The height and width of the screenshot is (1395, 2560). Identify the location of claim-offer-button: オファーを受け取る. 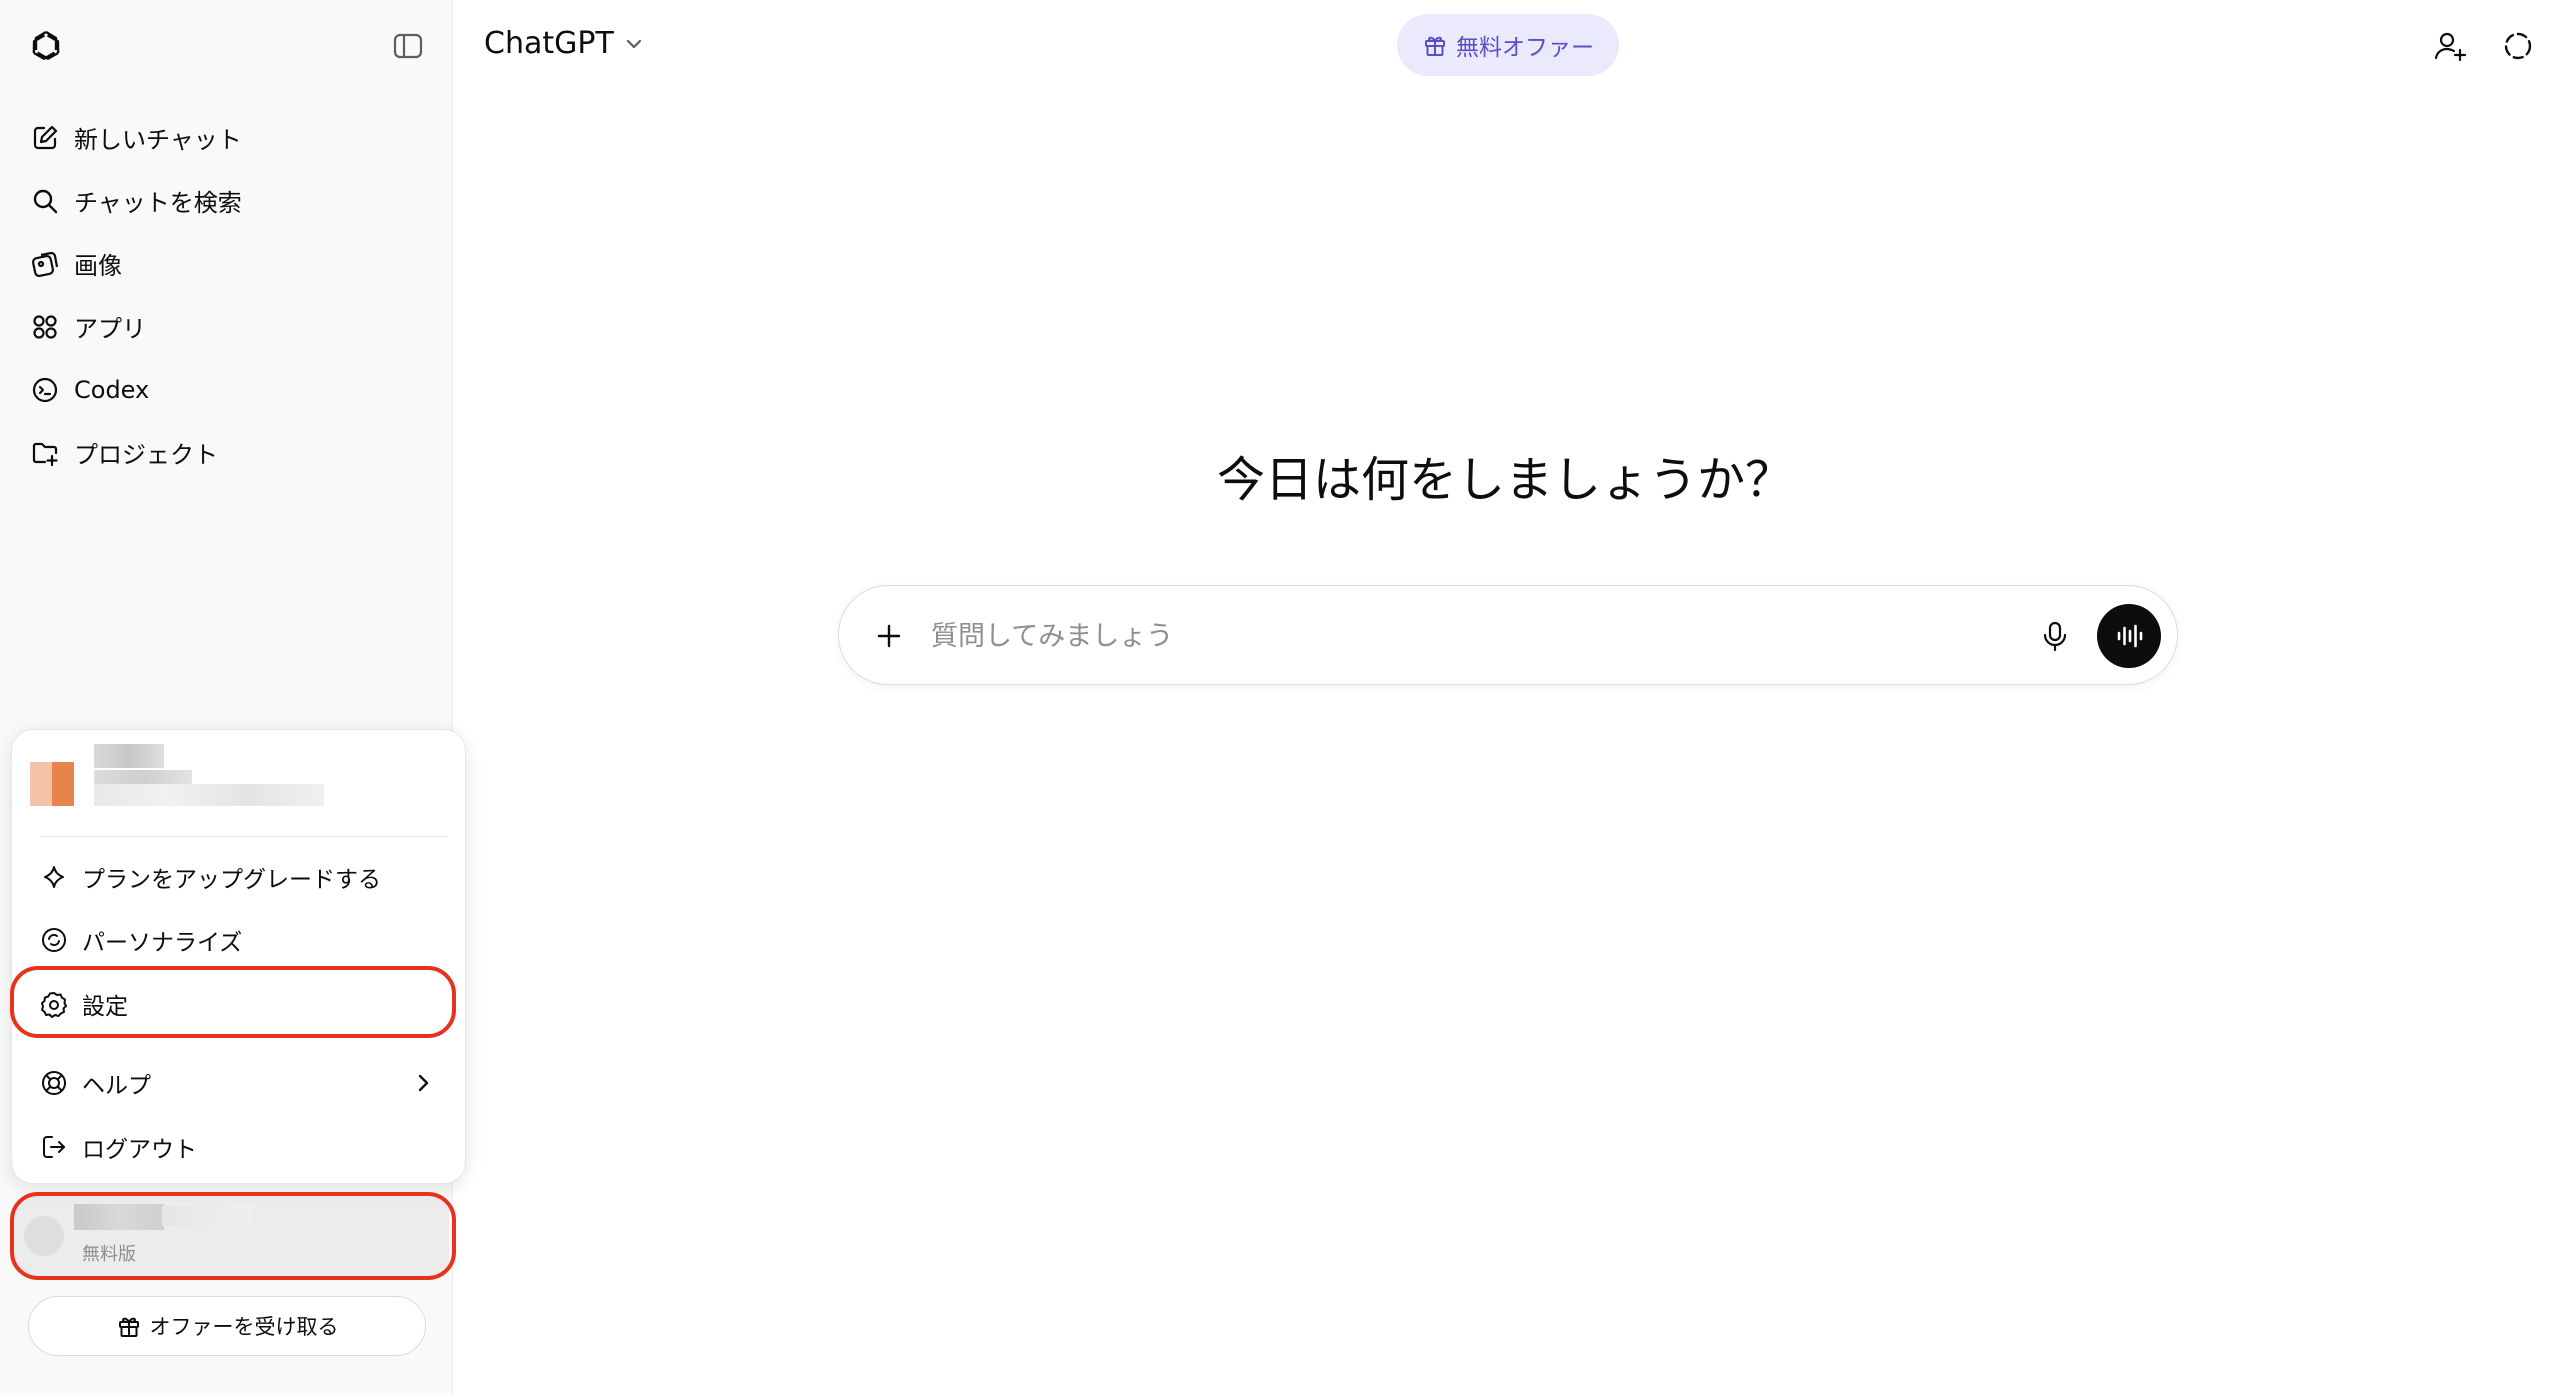
(227, 1326).